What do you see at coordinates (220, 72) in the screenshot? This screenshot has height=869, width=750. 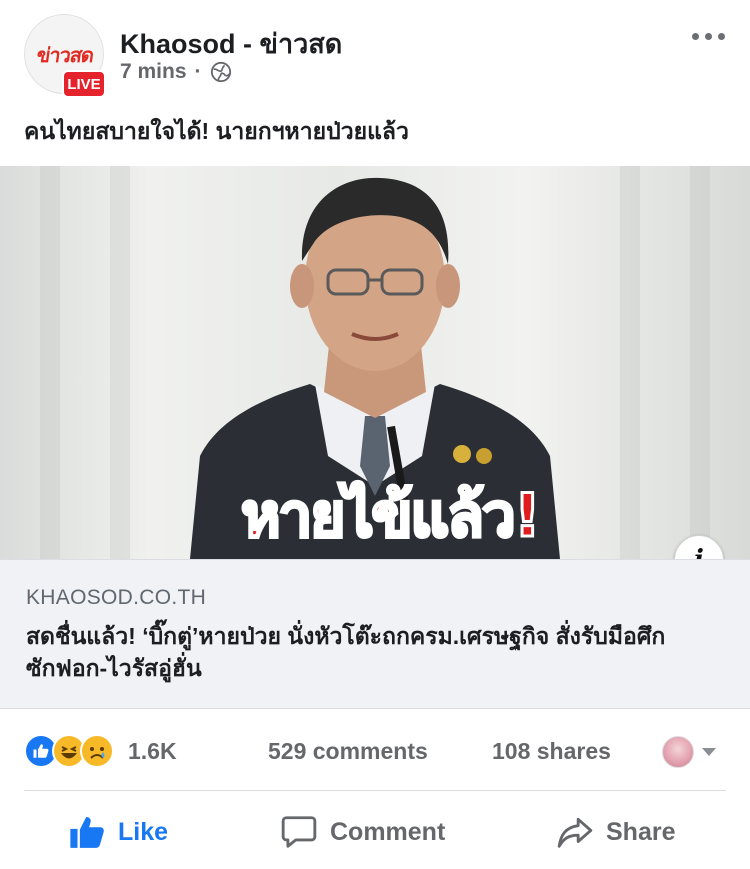 I see `globe-icon` at bounding box center [220, 72].